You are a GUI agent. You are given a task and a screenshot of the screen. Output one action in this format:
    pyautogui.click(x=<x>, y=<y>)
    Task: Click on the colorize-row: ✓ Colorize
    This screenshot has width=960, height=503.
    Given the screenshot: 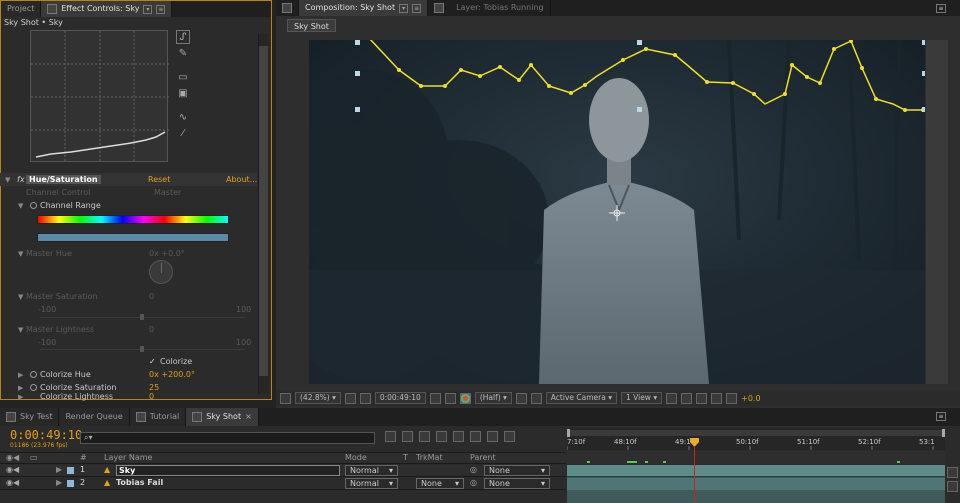 What is the action you would take?
    pyautogui.click(x=128, y=361)
    